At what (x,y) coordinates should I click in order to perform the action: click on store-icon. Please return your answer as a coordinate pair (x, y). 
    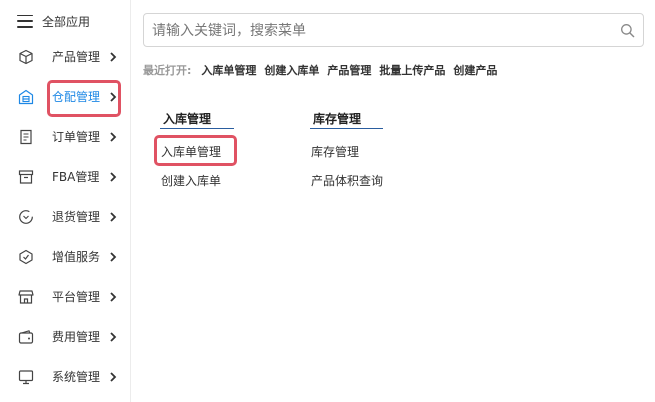
    Looking at the image, I should click on (26, 297).